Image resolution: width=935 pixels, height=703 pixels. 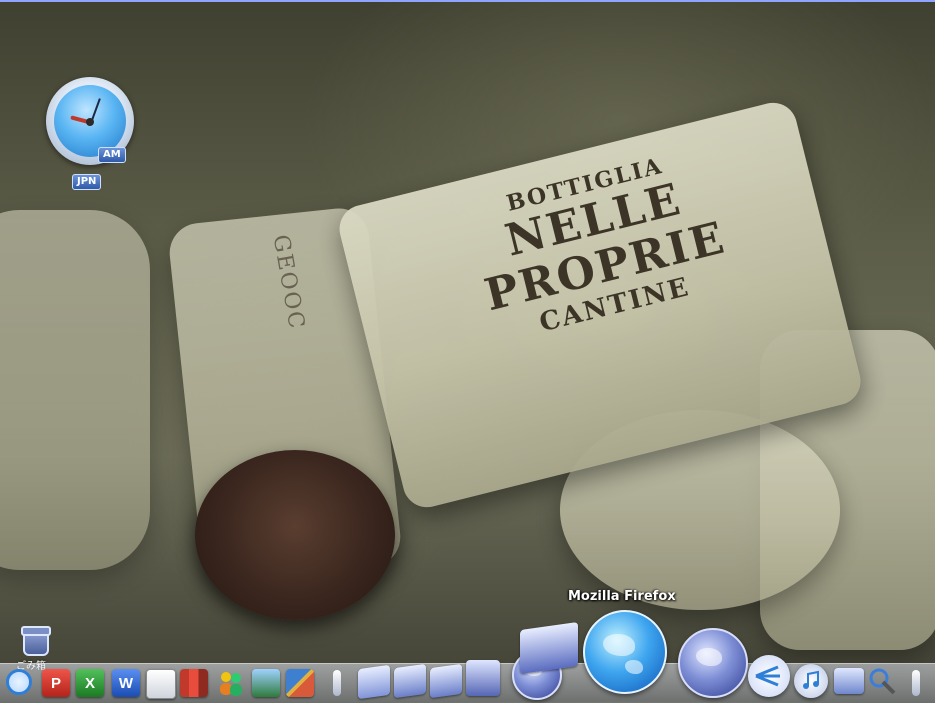 I want to click on dock-network-icon, so click(x=769, y=676).